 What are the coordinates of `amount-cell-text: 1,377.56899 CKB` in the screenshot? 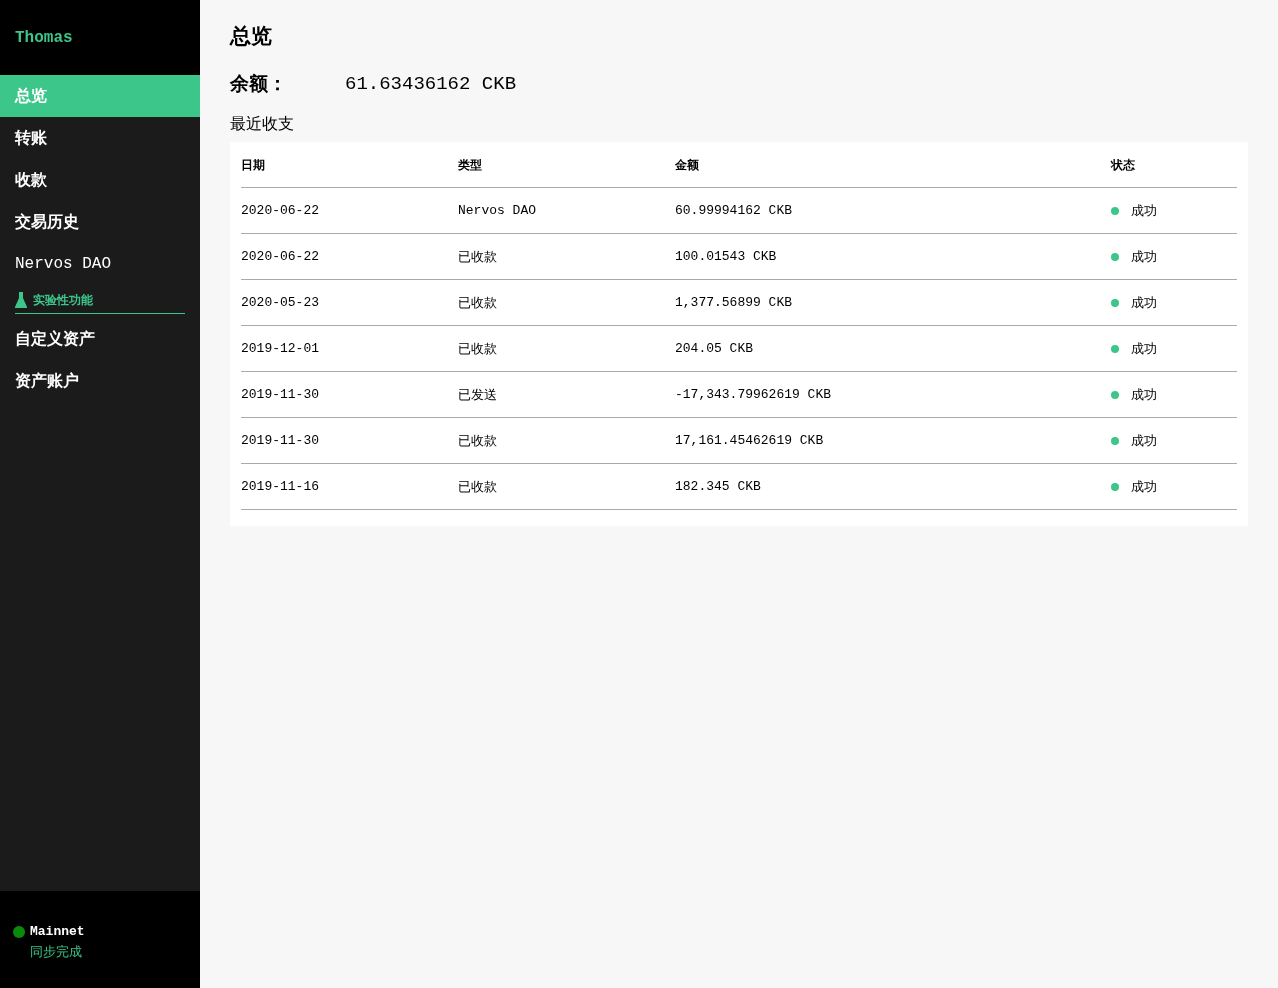 It's located at (734, 302).